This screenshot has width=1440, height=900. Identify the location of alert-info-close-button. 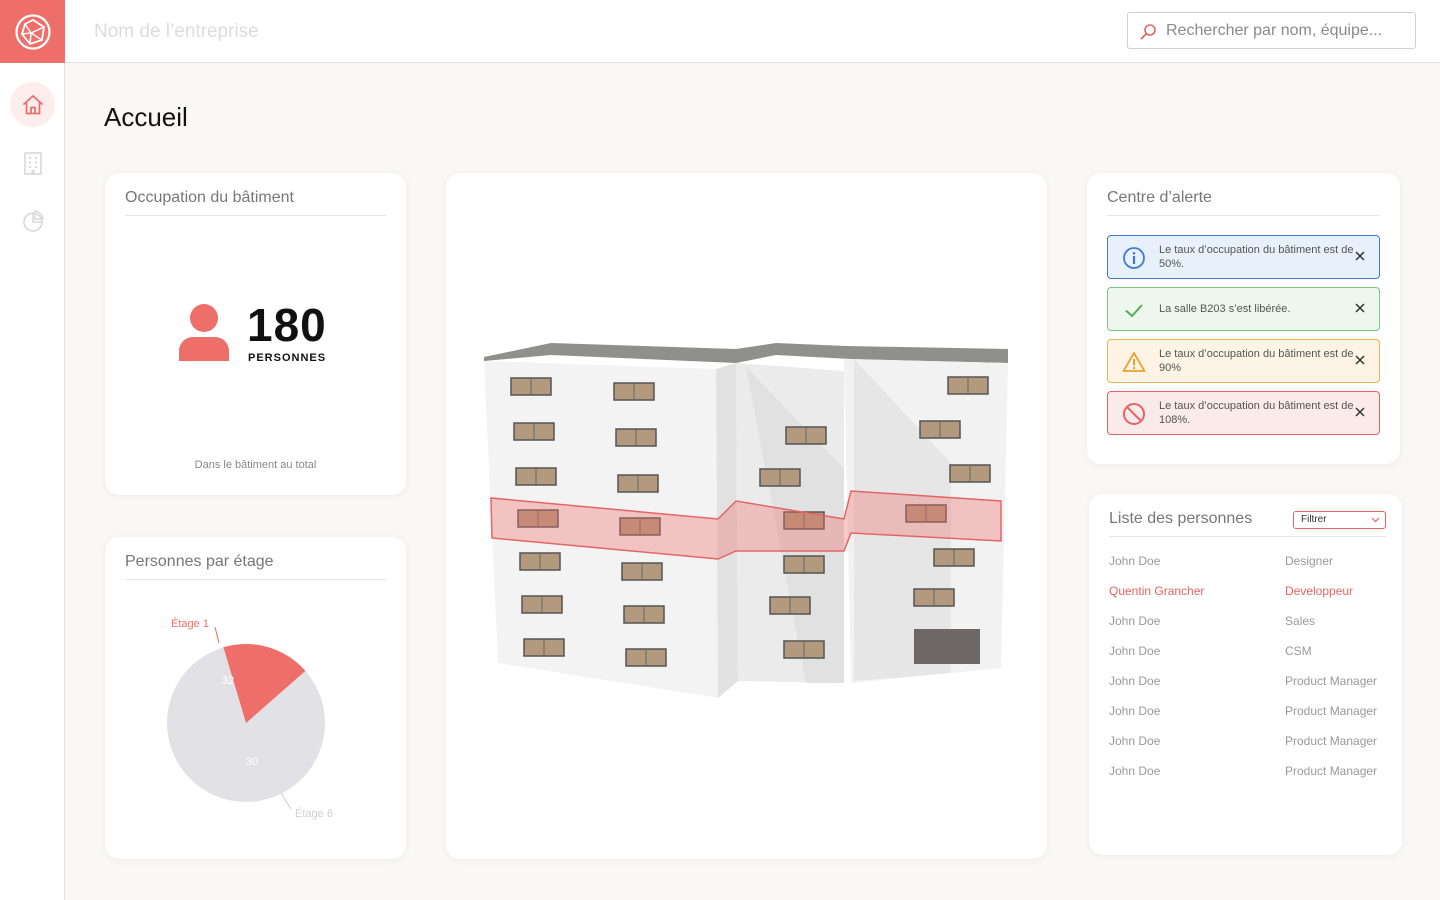
(1360, 256).